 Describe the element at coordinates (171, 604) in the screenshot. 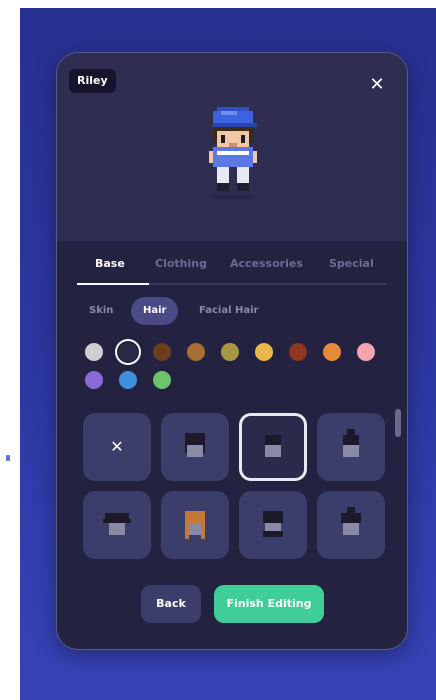

I see `back-button: Back` at that location.